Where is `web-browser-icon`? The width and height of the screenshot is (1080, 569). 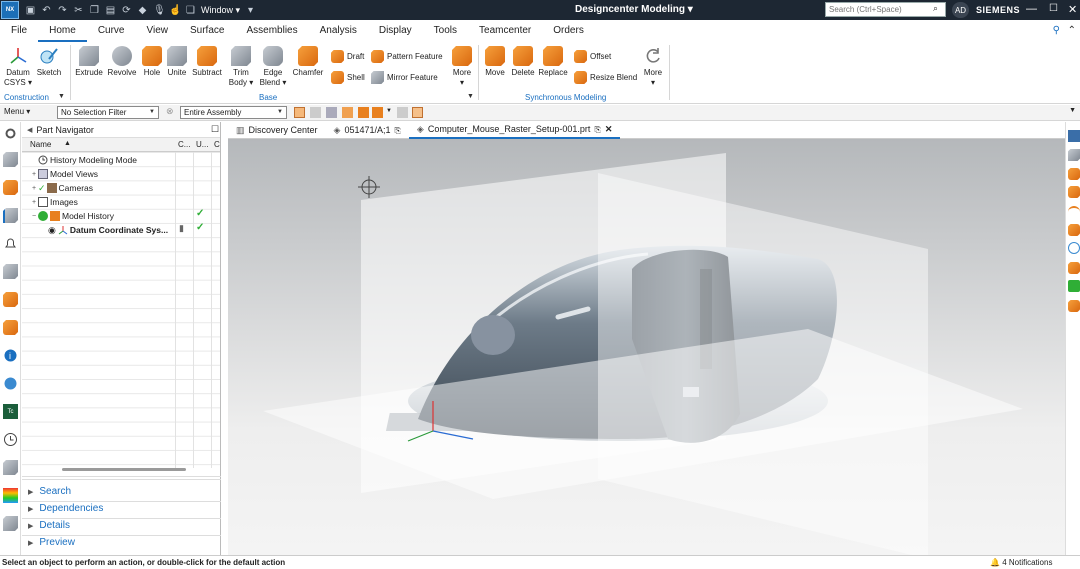 web-browser-icon is located at coordinates (10, 327).